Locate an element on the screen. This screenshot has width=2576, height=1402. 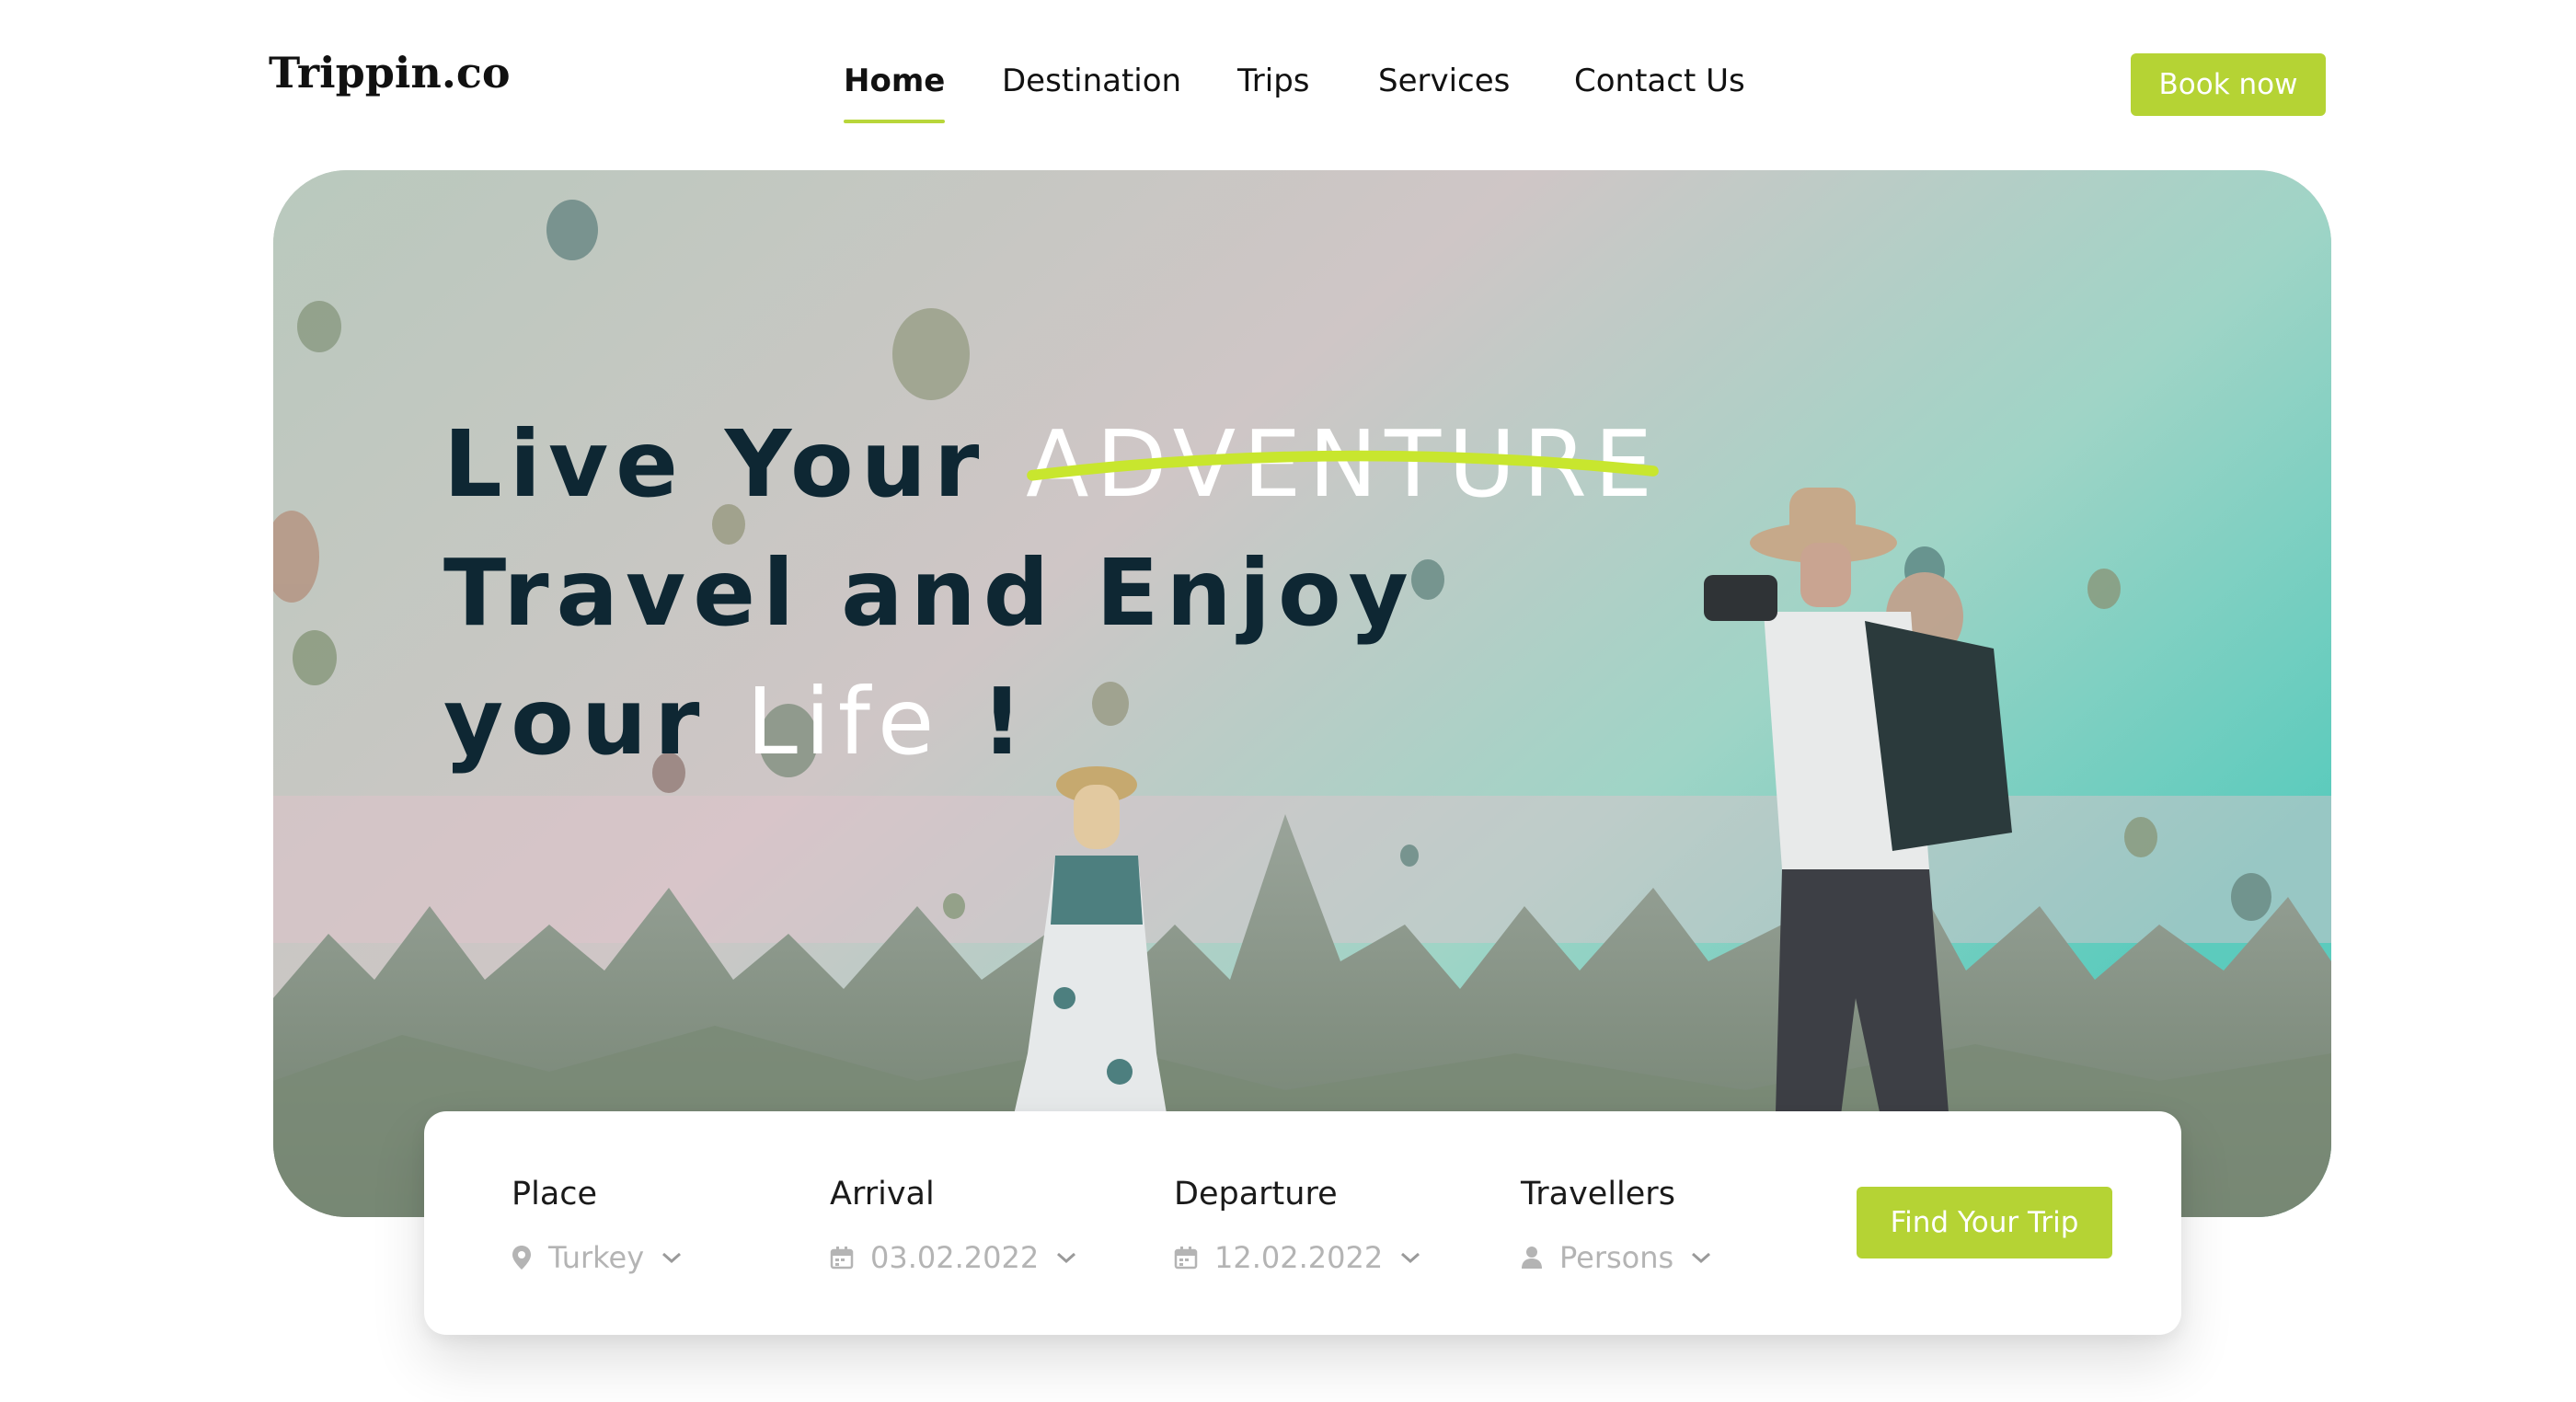
adventure-highlight: ADVENTURE is located at coordinates (1343, 465).